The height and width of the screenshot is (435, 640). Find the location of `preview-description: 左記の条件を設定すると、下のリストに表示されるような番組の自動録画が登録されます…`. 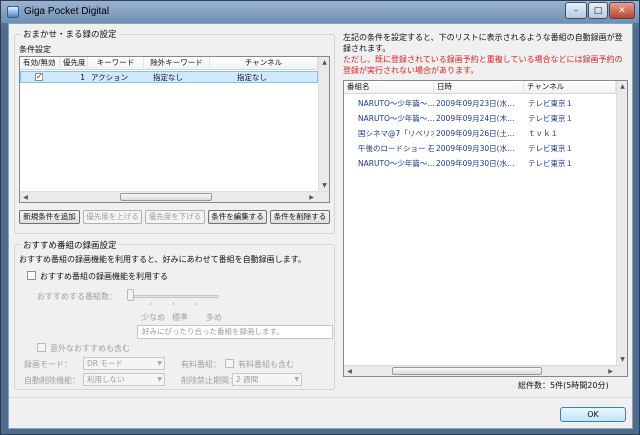

preview-description: 左記の条件を設定すると、下のリストに表示されるような番組の自動録画が登録されます… is located at coordinates (483, 43).